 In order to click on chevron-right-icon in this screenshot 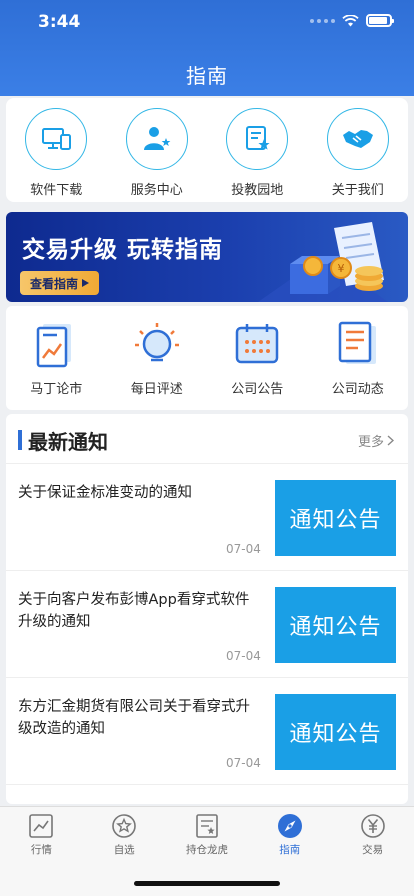, I will do `click(390, 440)`.